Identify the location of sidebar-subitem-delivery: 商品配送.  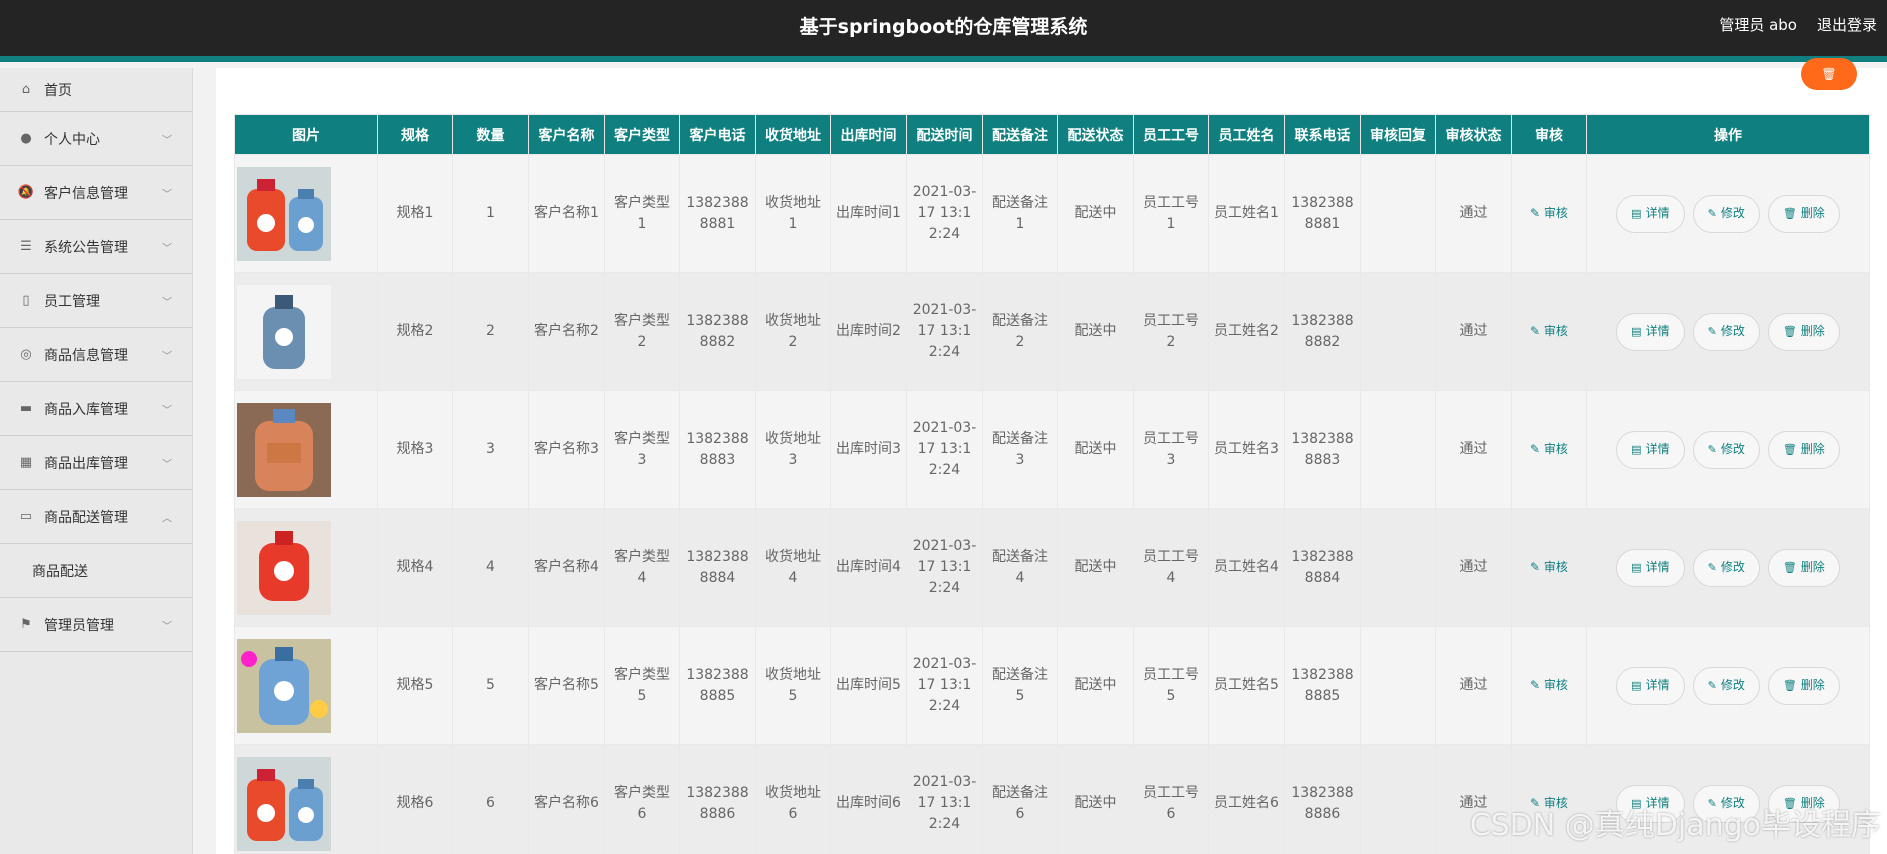
(96, 571).